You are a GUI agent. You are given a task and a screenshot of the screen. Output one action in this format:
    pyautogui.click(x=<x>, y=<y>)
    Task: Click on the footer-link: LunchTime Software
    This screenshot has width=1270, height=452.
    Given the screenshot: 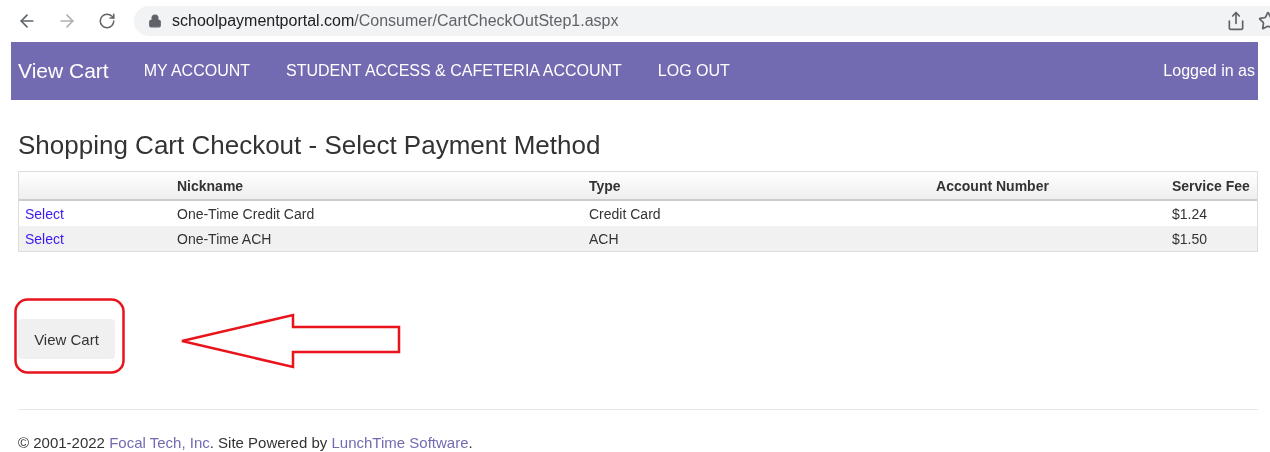 What is the action you would take?
    pyautogui.click(x=400, y=442)
    